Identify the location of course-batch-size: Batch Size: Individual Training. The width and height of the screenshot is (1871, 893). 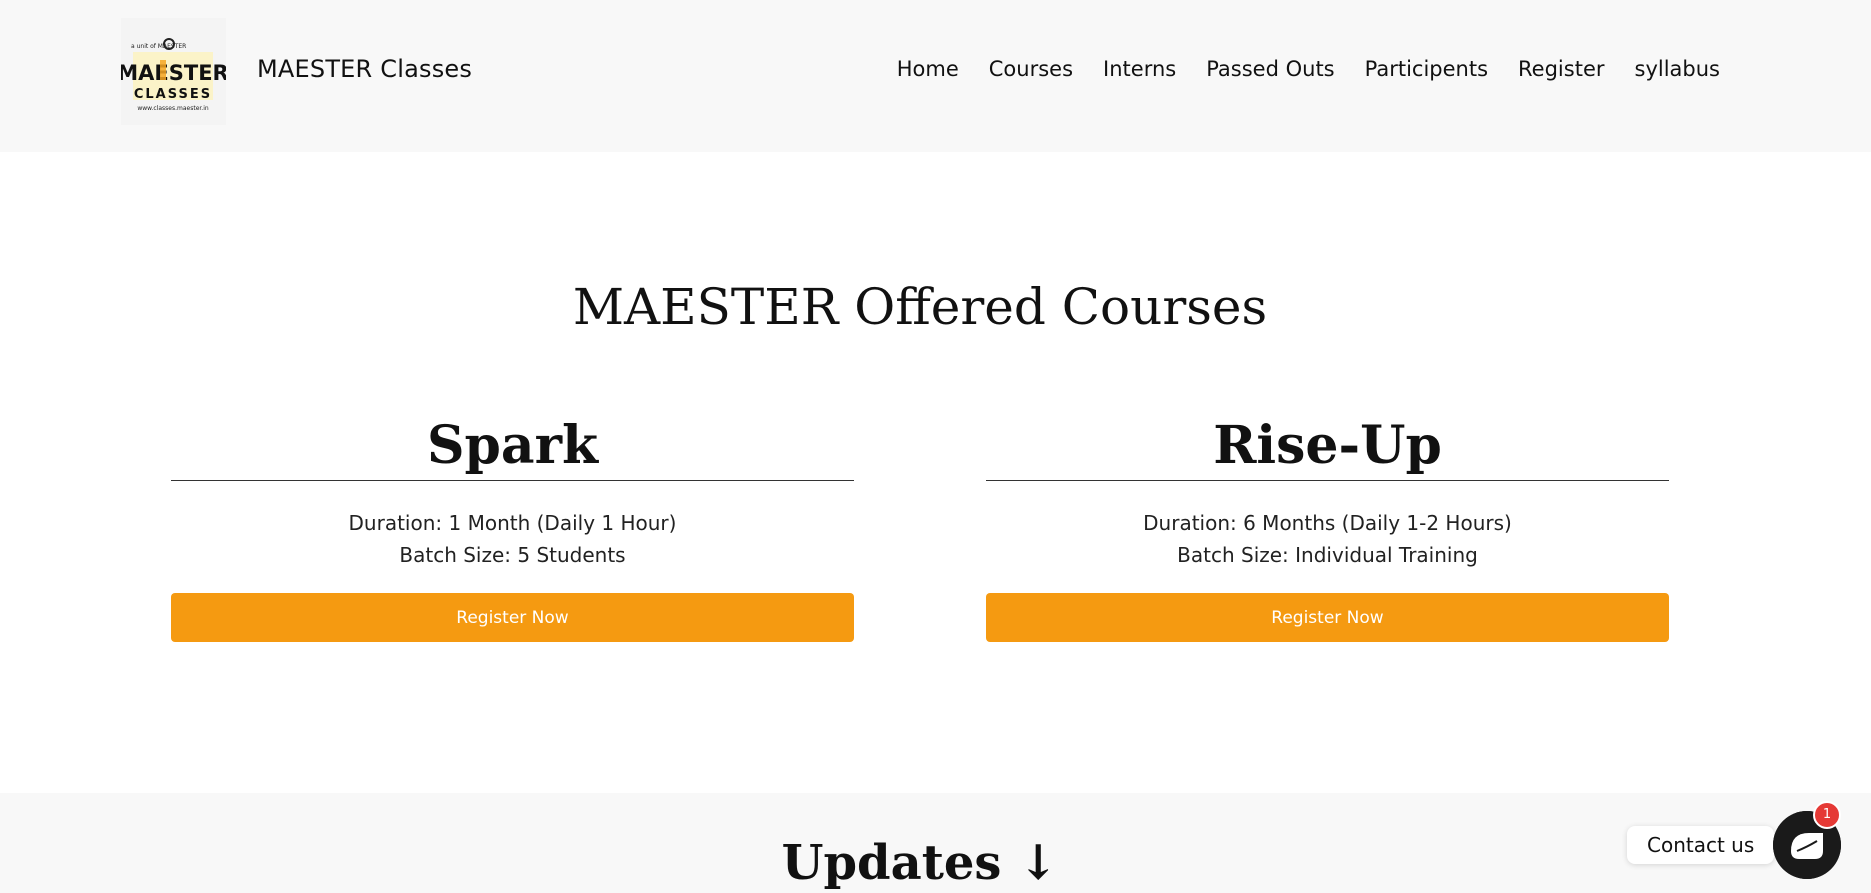
(1327, 555).